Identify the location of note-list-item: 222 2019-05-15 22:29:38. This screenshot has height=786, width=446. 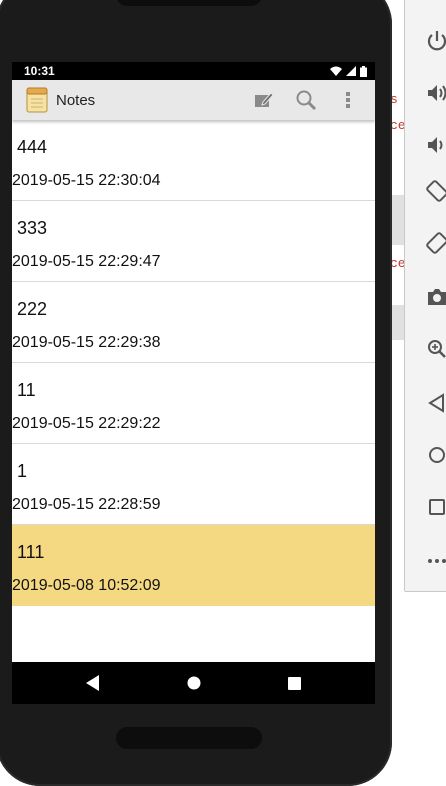
(193, 322).